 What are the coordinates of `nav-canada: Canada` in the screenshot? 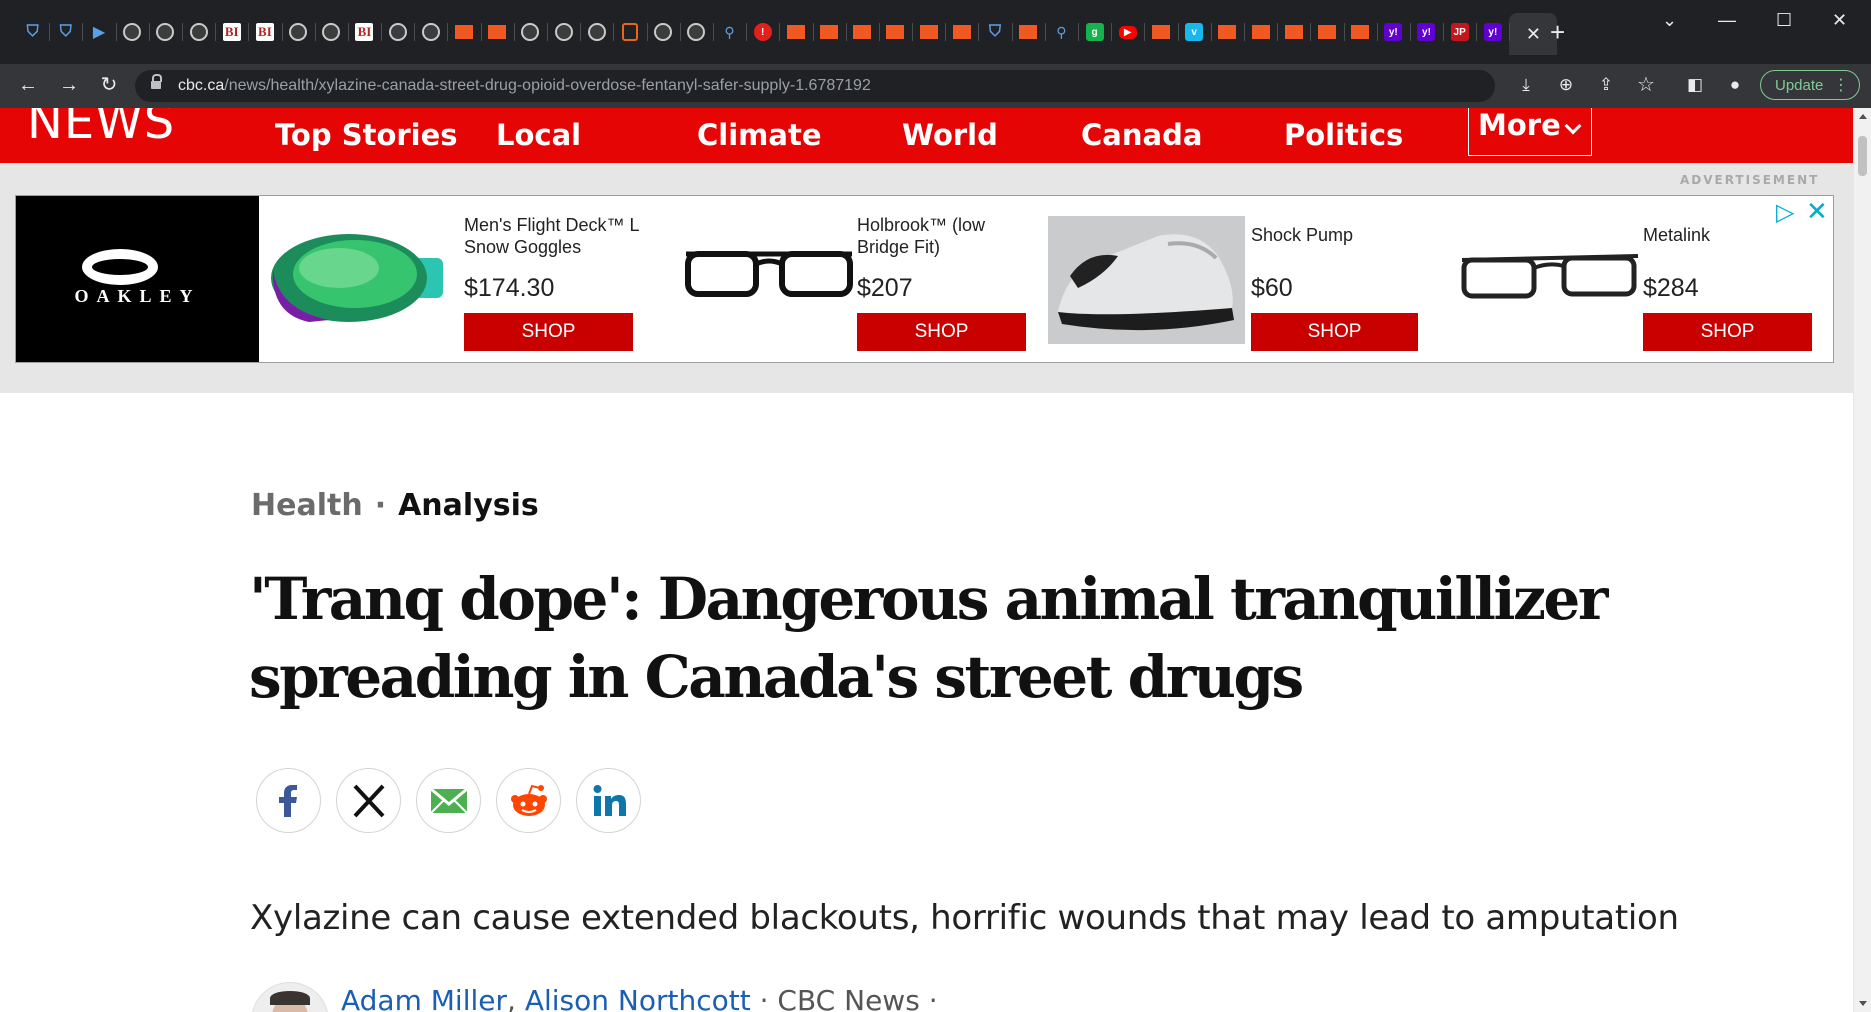 It's located at (1141, 135).